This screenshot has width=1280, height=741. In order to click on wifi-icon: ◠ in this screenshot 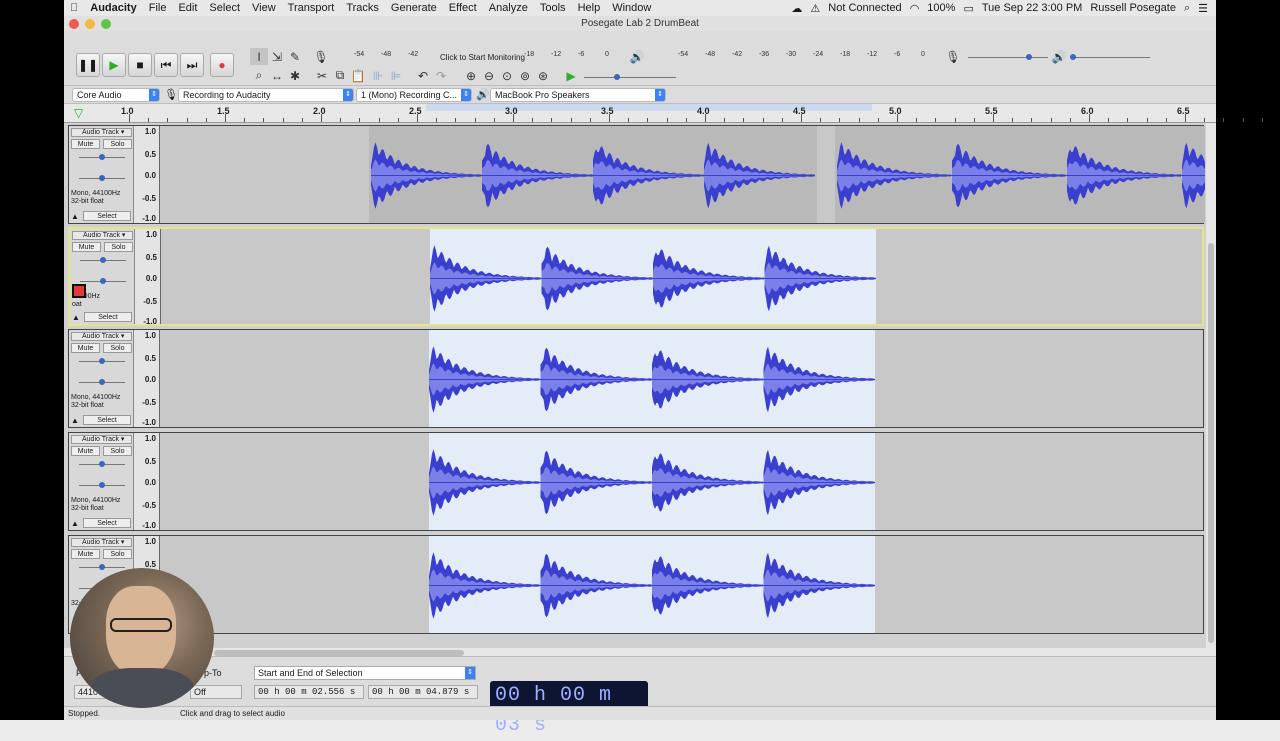, I will do `click(915, 8)`.